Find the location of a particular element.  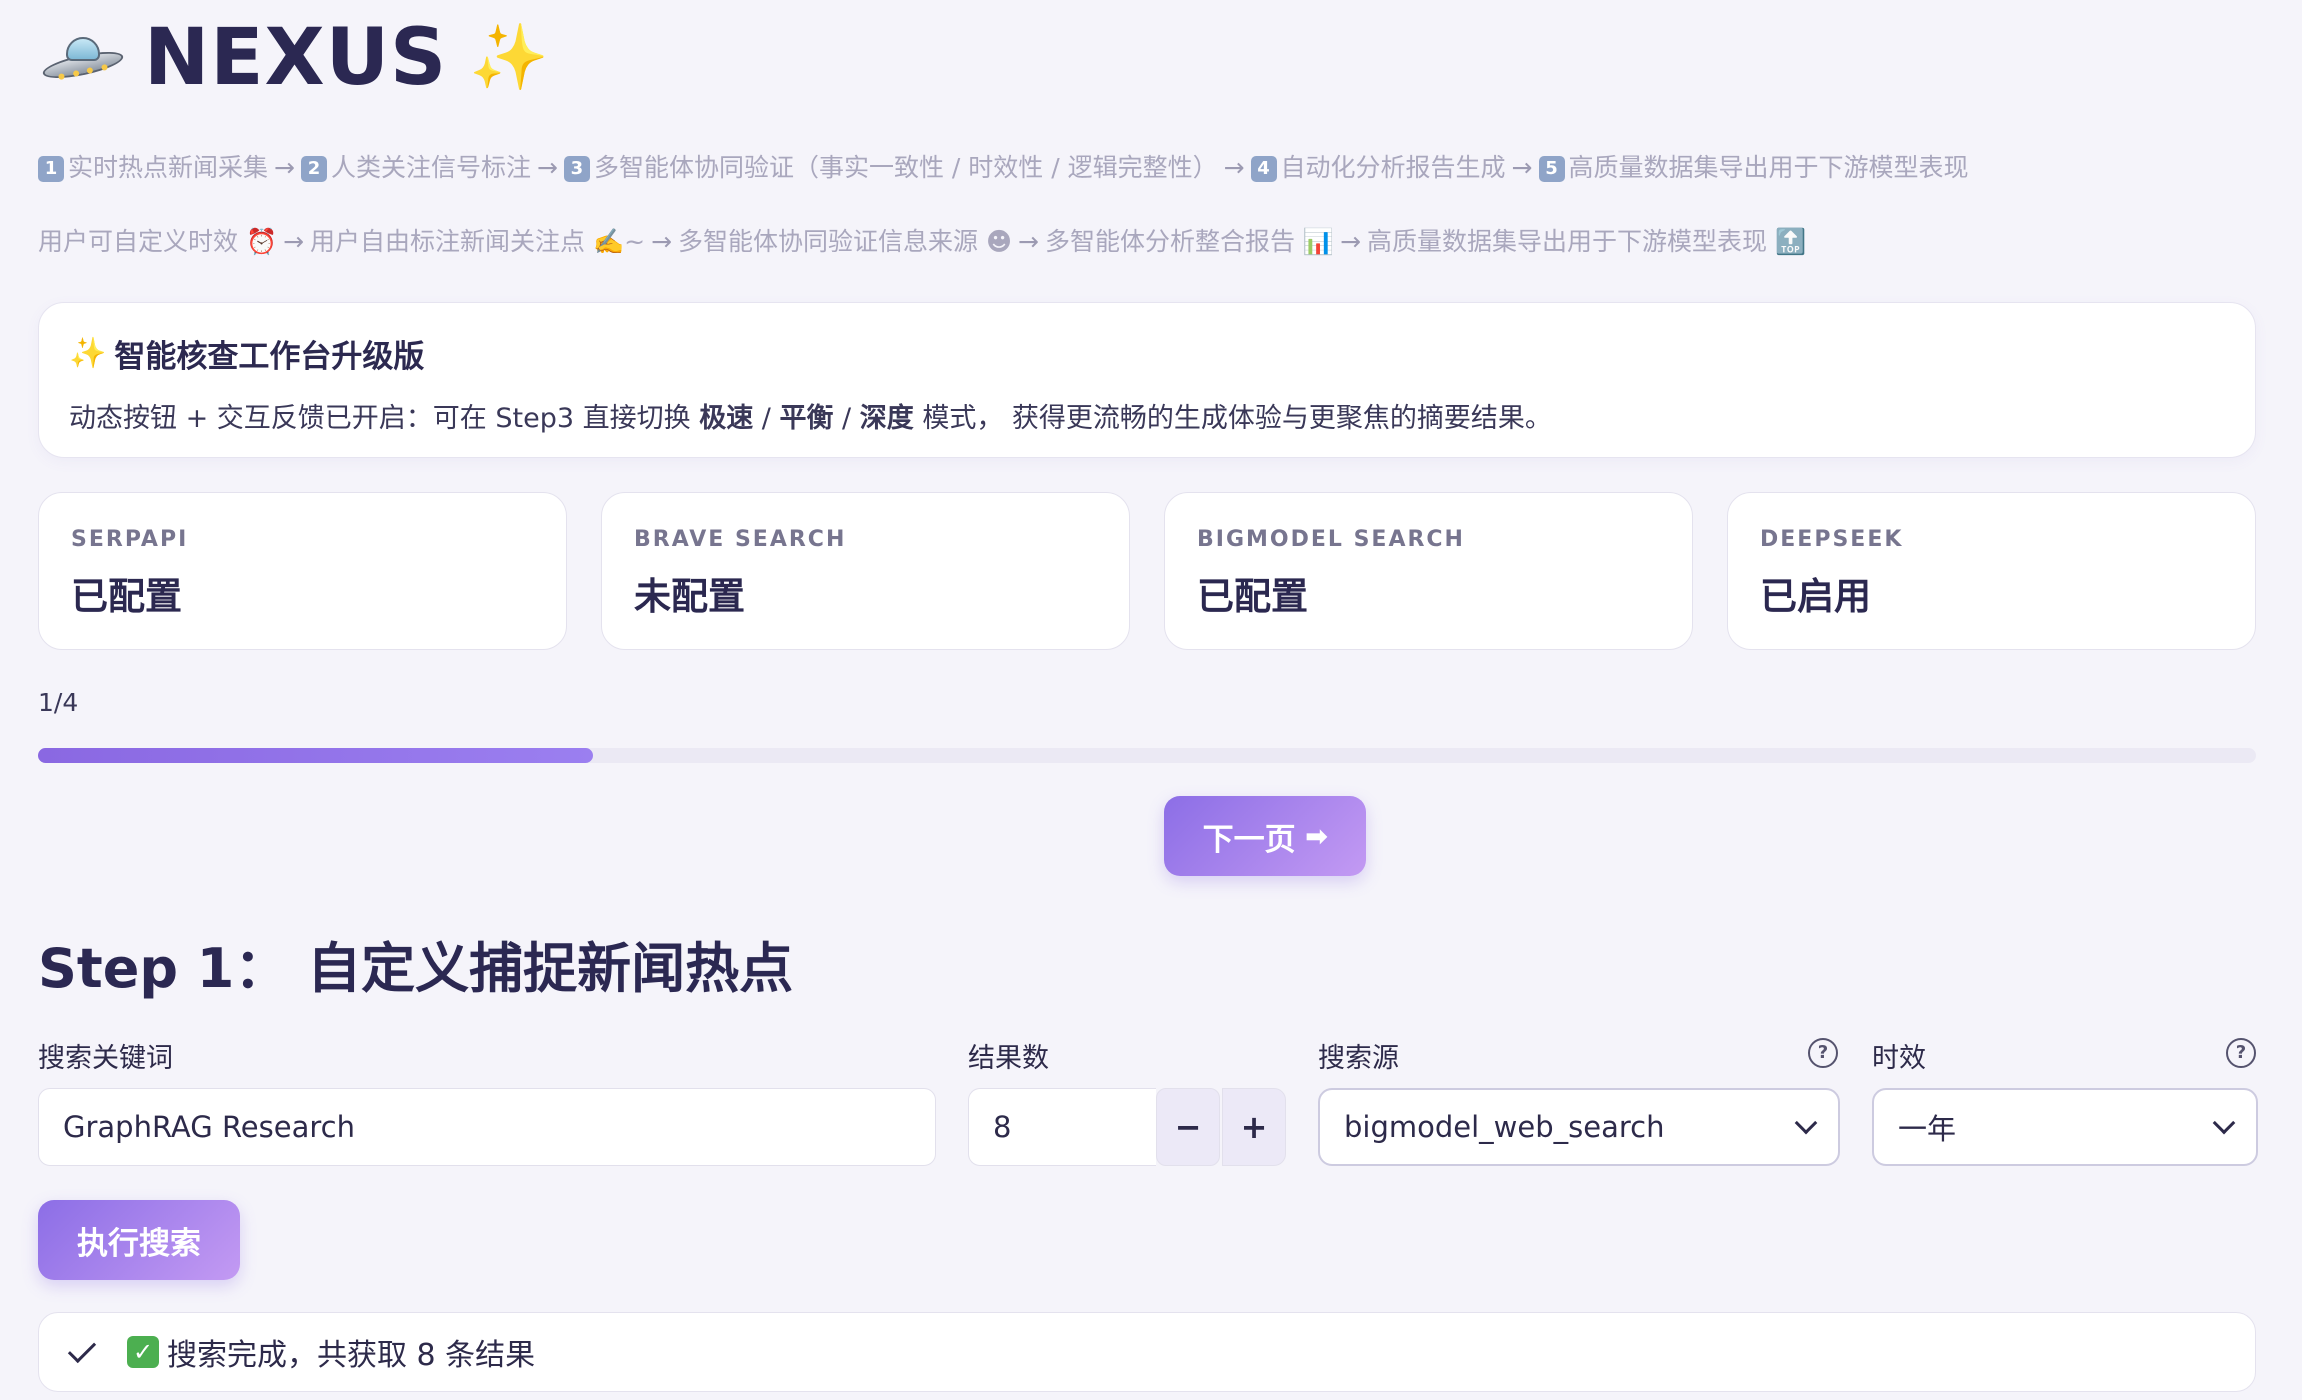

pipeline-step: 实时热点新闻采集 is located at coordinates (168, 167).